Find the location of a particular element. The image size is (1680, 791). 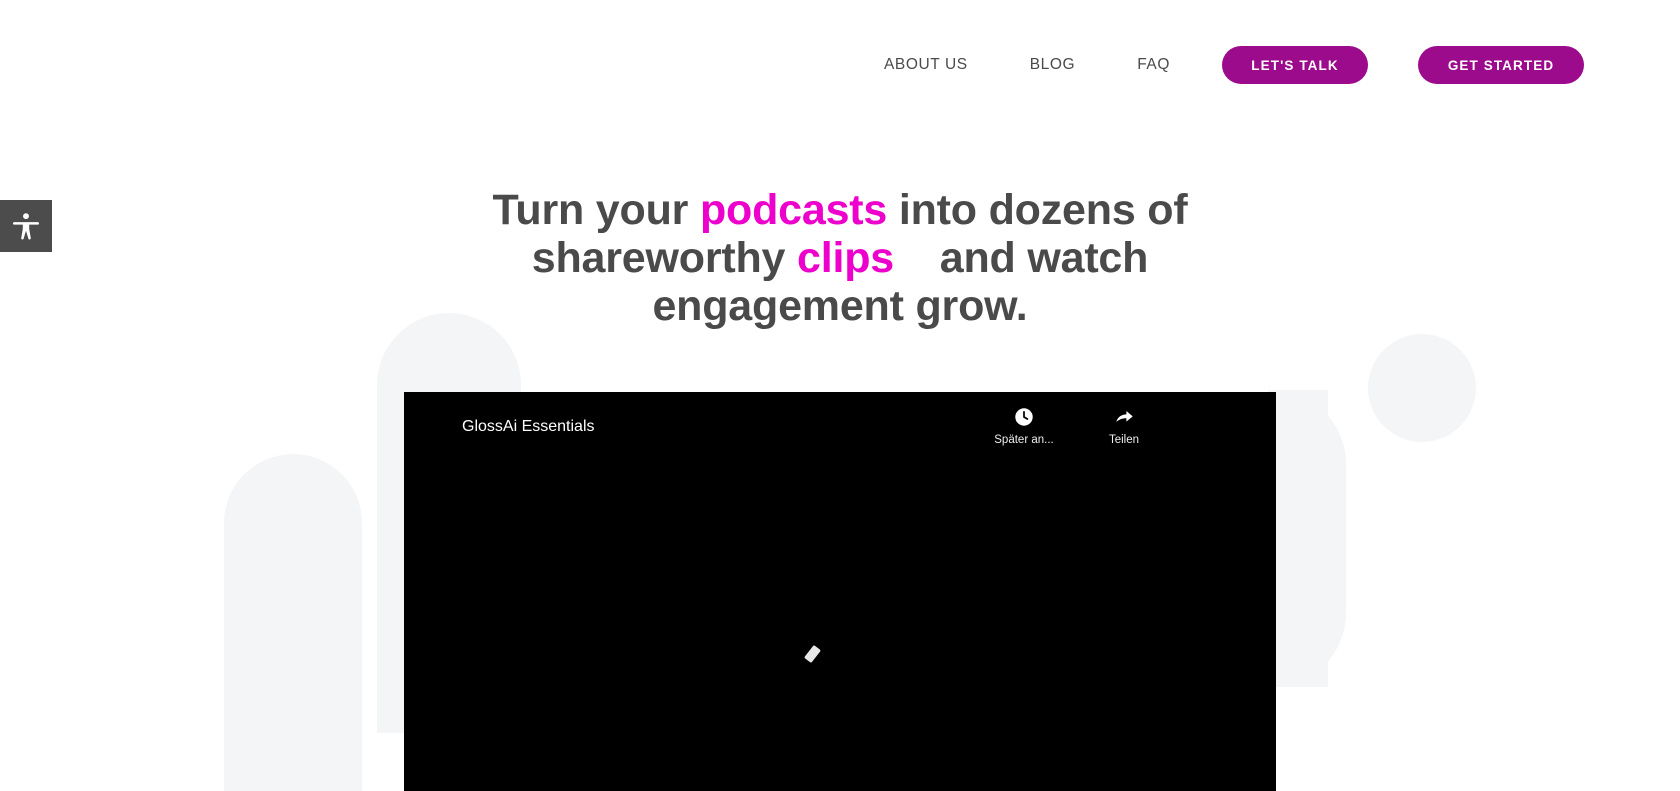

clock-icon is located at coordinates (1024, 417).